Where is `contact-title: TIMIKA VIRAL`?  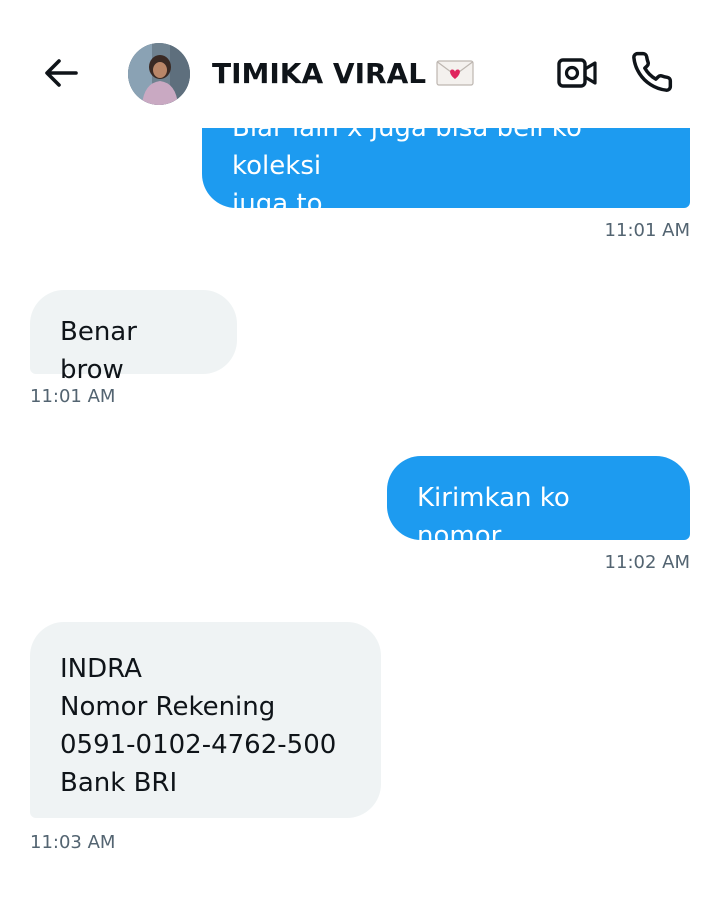 contact-title: TIMIKA VIRAL is located at coordinates (343, 73).